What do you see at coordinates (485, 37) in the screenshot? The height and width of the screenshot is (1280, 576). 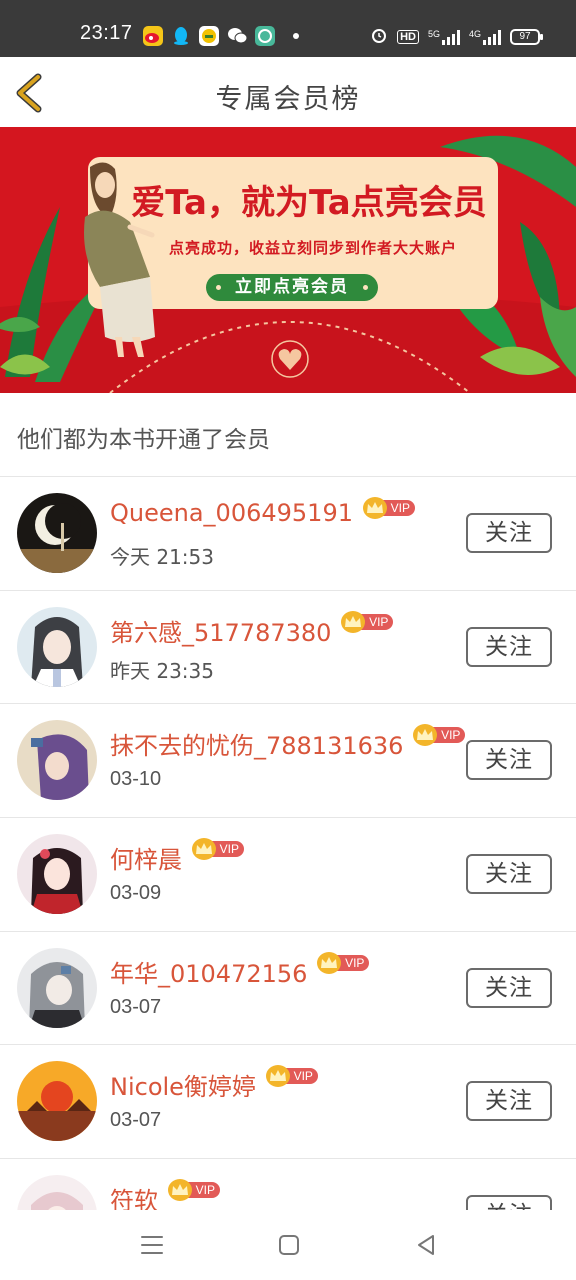 I see `signal-4g-icon: 4G` at bounding box center [485, 37].